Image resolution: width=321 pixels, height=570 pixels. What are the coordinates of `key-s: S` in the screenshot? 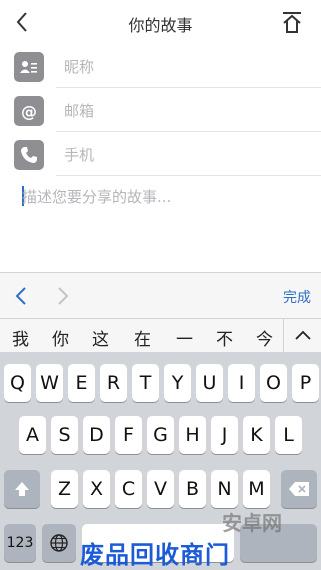 It's located at (64, 435).